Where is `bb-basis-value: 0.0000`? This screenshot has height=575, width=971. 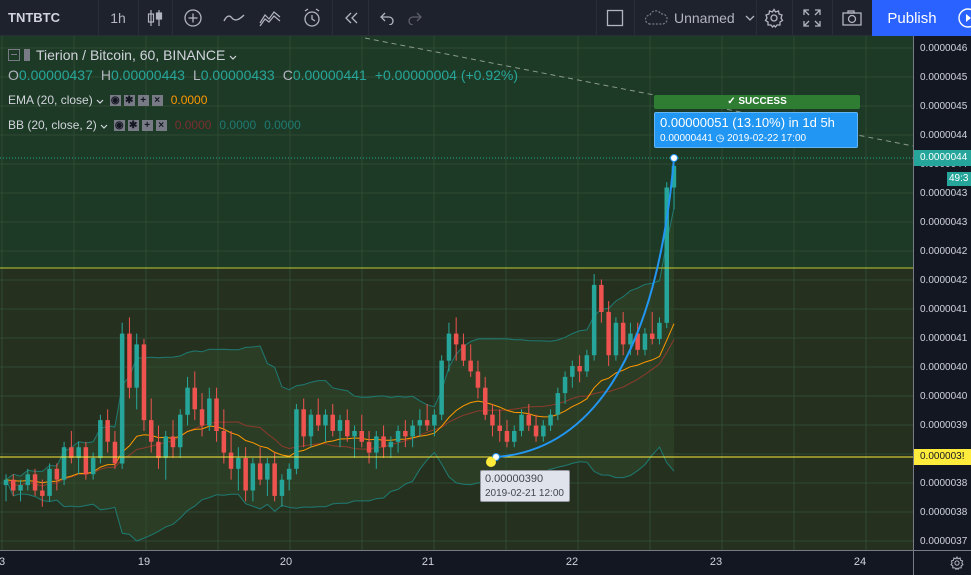 bb-basis-value: 0.0000 is located at coordinates (193, 125).